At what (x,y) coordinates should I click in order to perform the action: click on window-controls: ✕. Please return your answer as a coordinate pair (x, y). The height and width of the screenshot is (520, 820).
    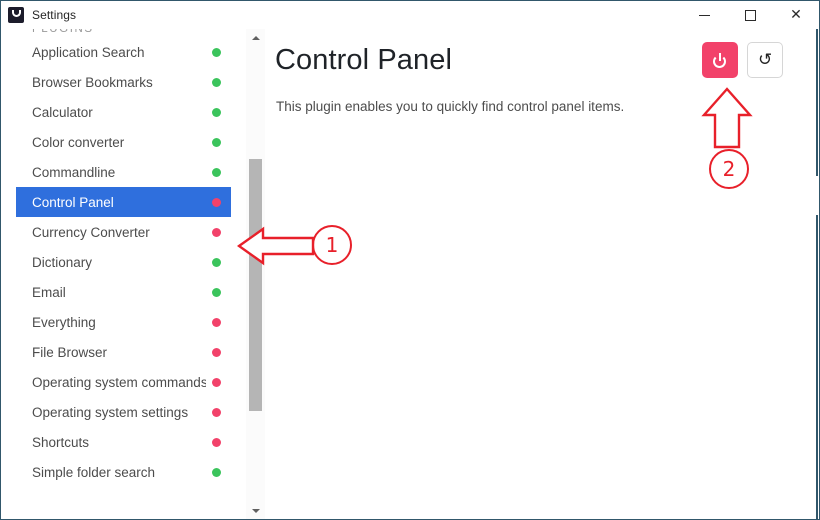
    Looking at the image, I should click on (750, 15).